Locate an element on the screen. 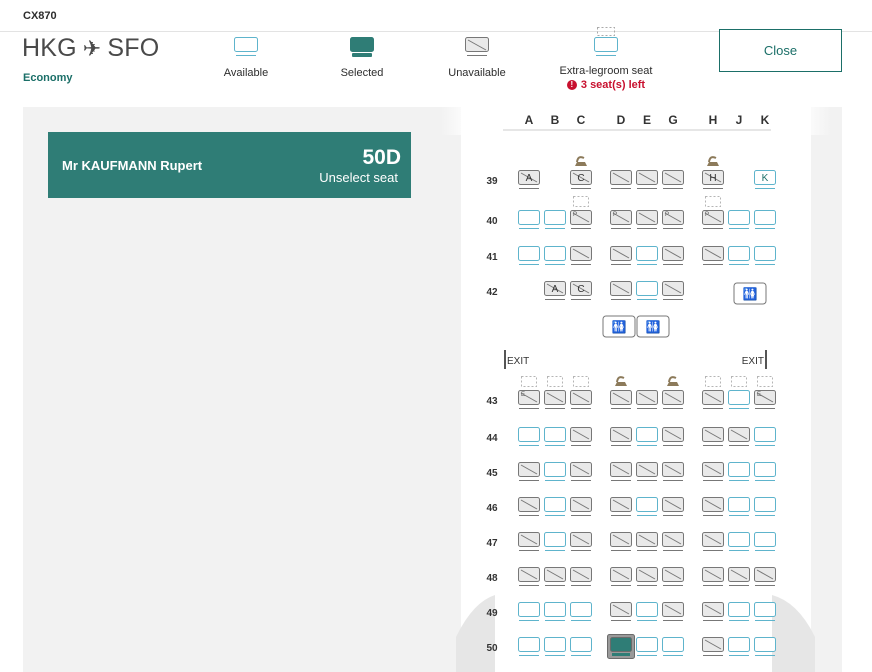  seat-45j is located at coordinates (739, 471).